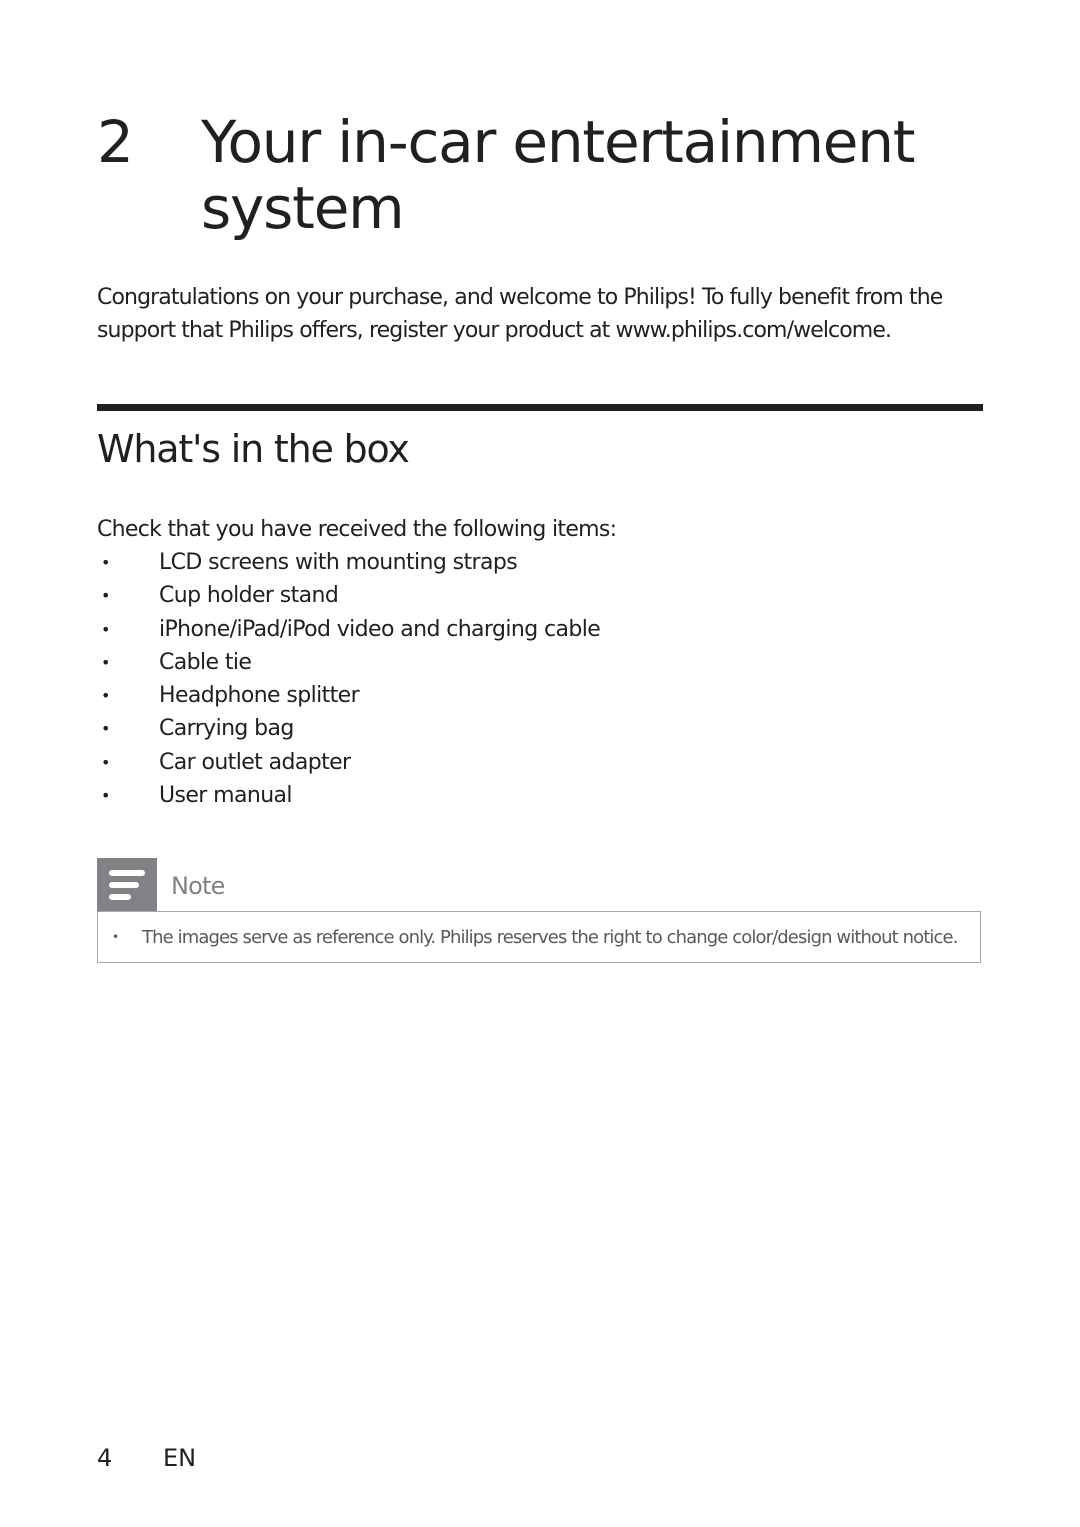 Image resolution: width=1080 pixels, height=1527 pixels. What do you see at coordinates (540, 407) in the screenshot?
I see `section-divider` at bounding box center [540, 407].